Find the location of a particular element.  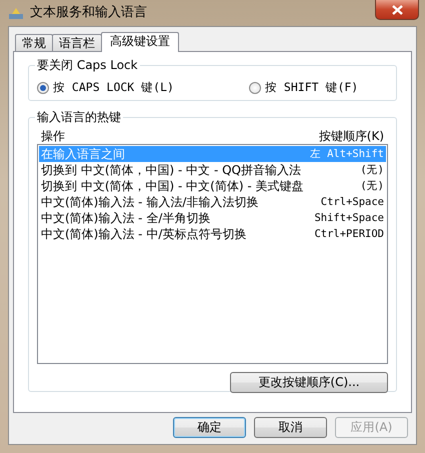

list-row: 中文(简体)输入法 - 中/英标点符号切换 Ctrl+PERIOD is located at coordinates (212, 234).